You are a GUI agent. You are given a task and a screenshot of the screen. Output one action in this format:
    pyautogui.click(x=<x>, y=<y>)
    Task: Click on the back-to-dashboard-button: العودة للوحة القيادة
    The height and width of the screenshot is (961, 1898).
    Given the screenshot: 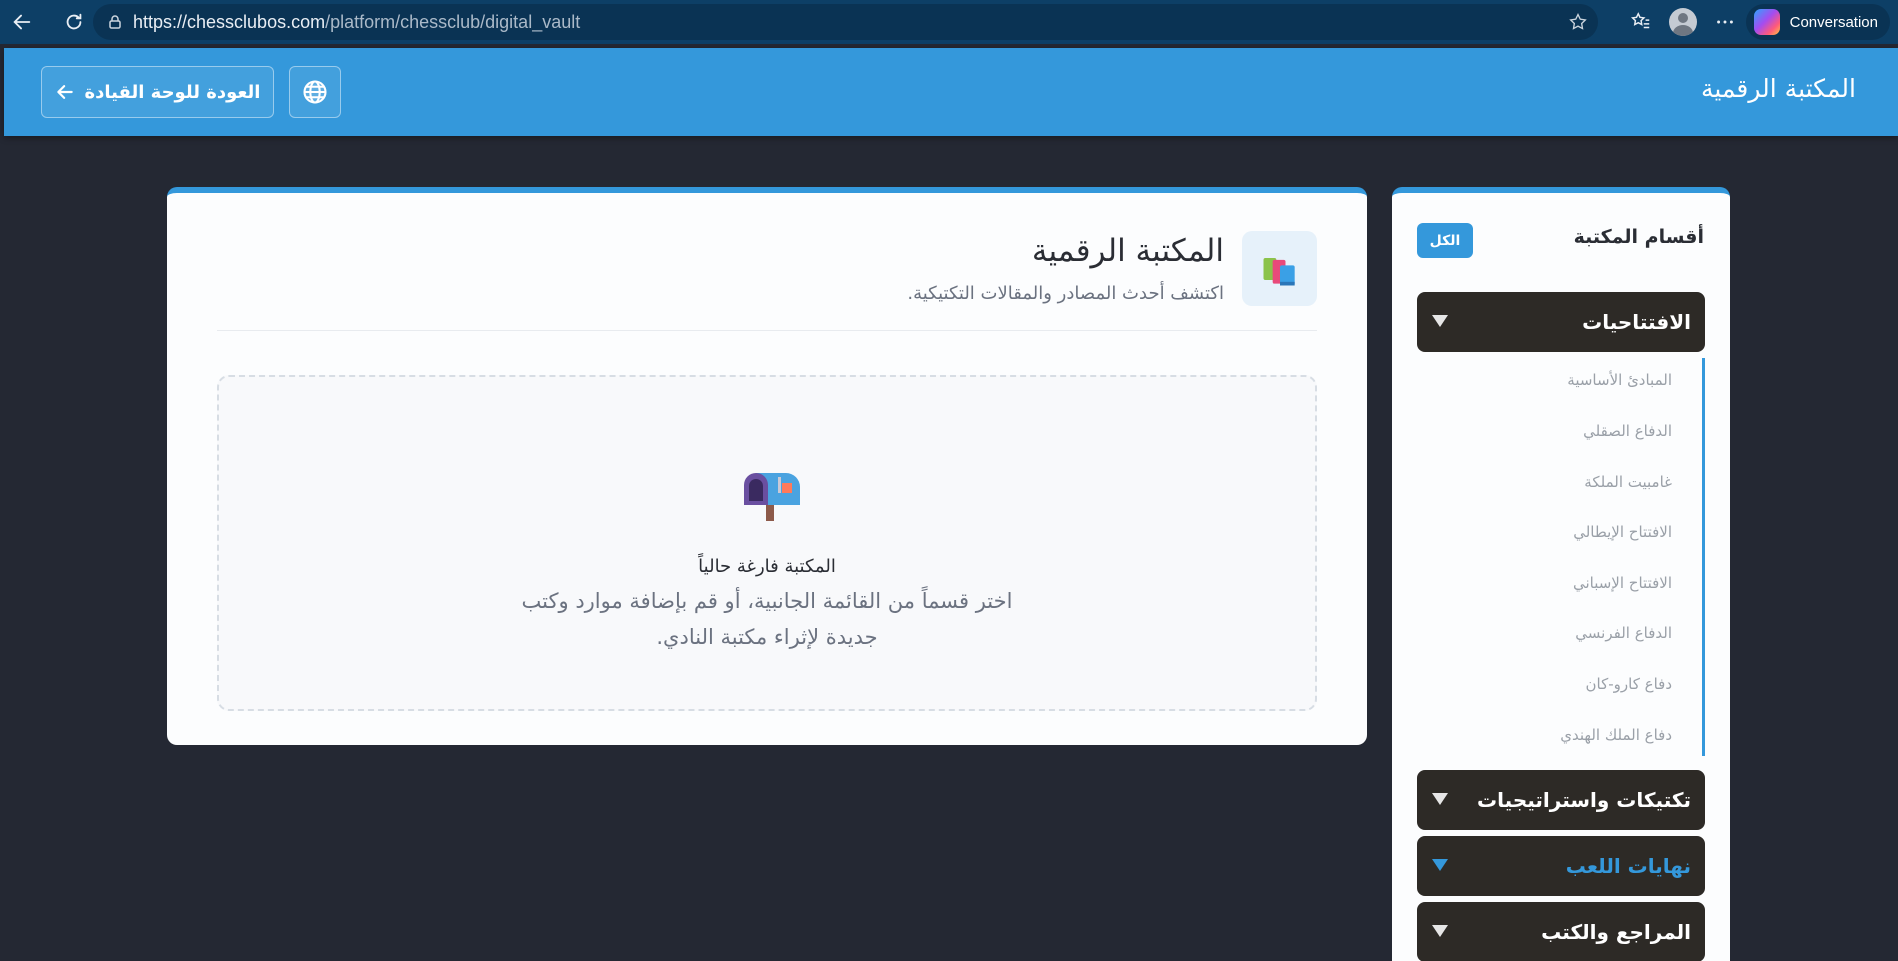 What is the action you would take?
    pyautogui.click(x=157, y=92)
    